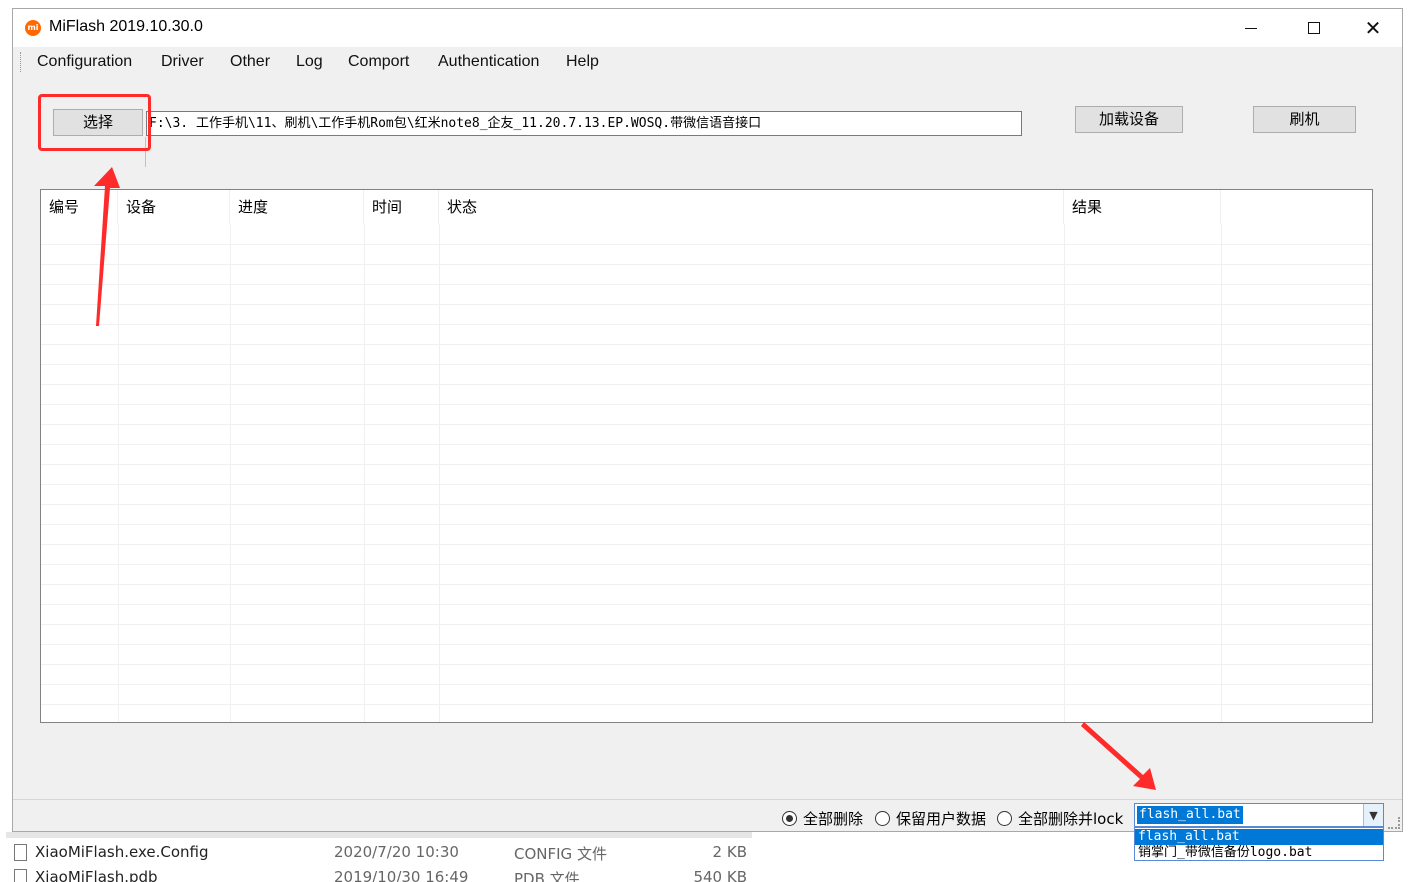  What do you see at coordinates (401, 875) in the screenshot?
I see `file-date: 2019/10/30 16:49` at bounding box center [401, 875].